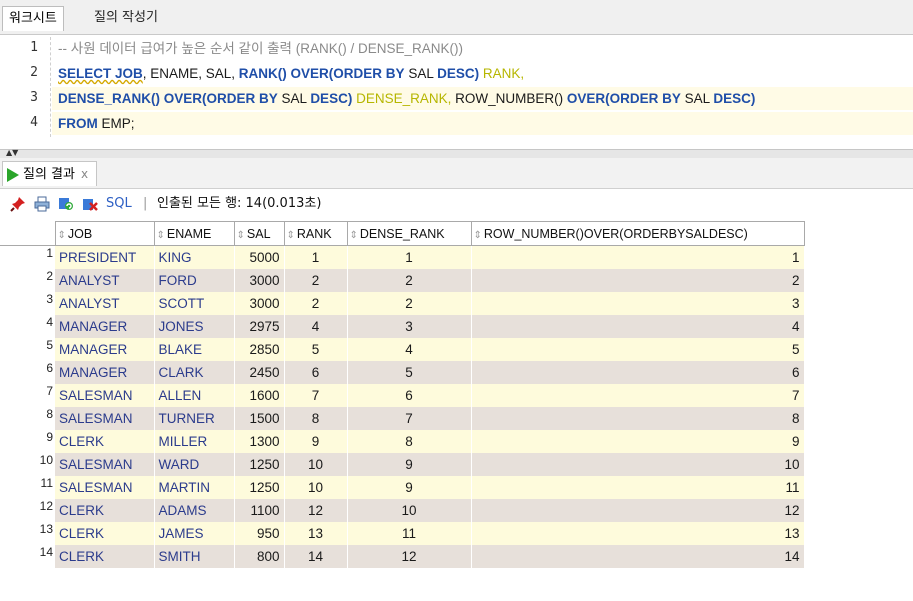 The image size is (913, 601). I want to click on cell-ename: FORD, so click(194, 280).